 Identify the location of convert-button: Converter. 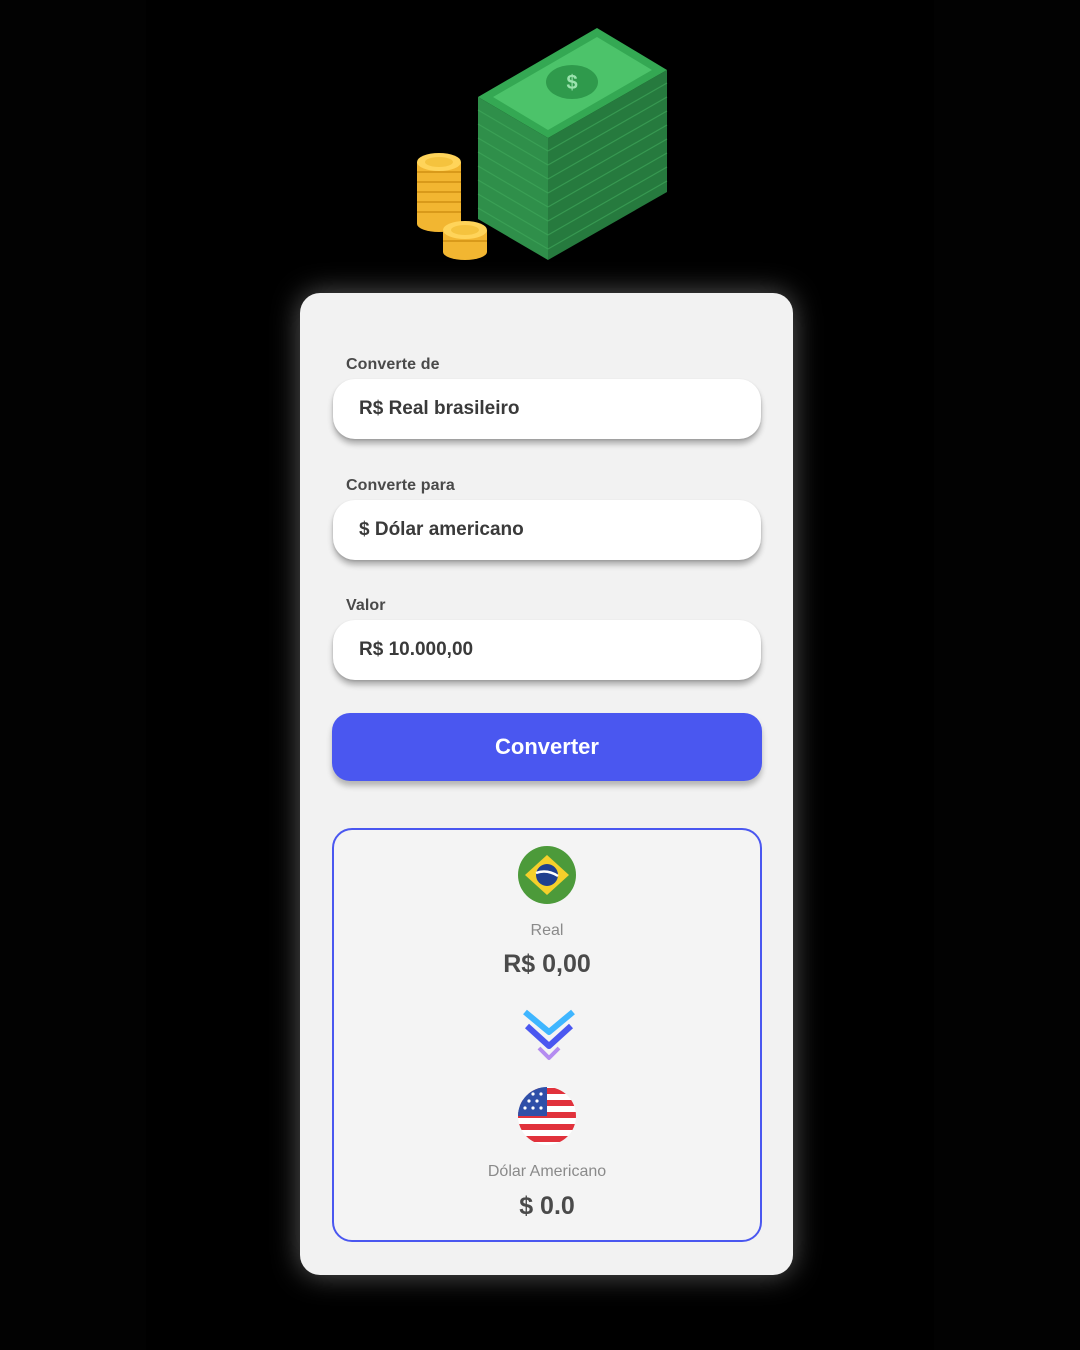
(547, 747).